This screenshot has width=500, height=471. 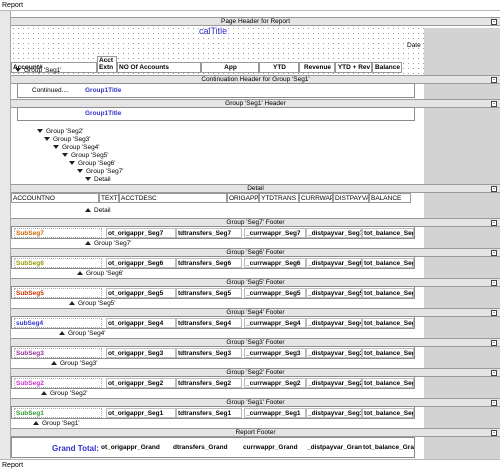 What do you see at coordinates (279, 198) in the screenshot?
I see `field-ytdtrans: YTDTRANS` at bounding box center [279, 198].